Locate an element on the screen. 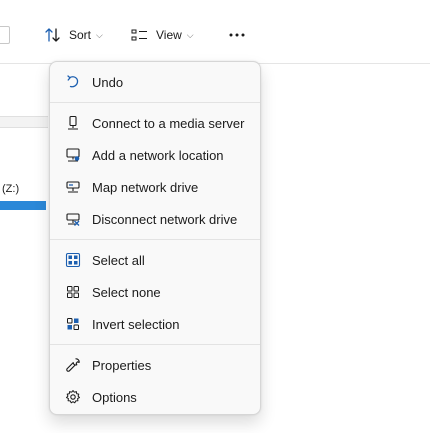 This screenshot has height=433, width=430. menu-item-properties: Properties is located at coordinates (155, 365).